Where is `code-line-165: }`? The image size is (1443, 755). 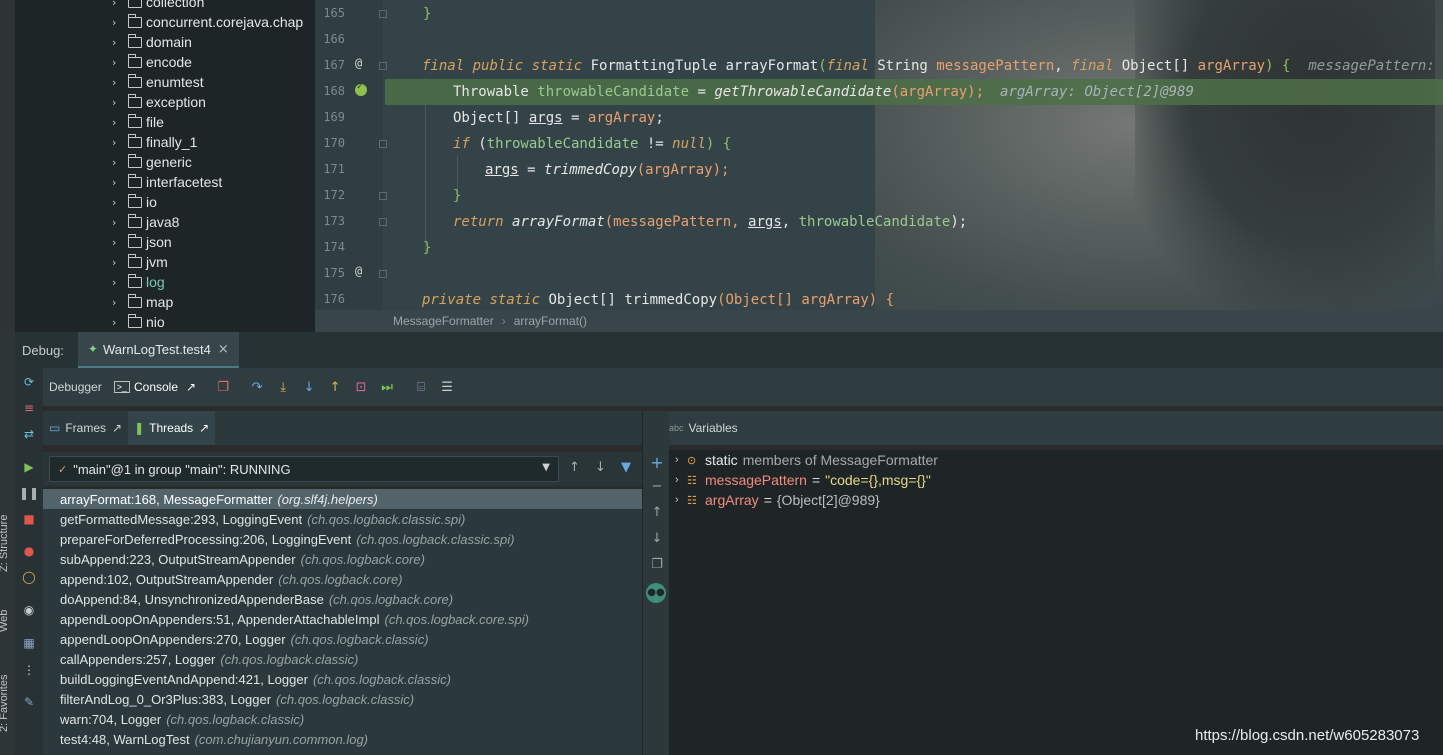
code-line-165: } is located at coordinates (914, 14).